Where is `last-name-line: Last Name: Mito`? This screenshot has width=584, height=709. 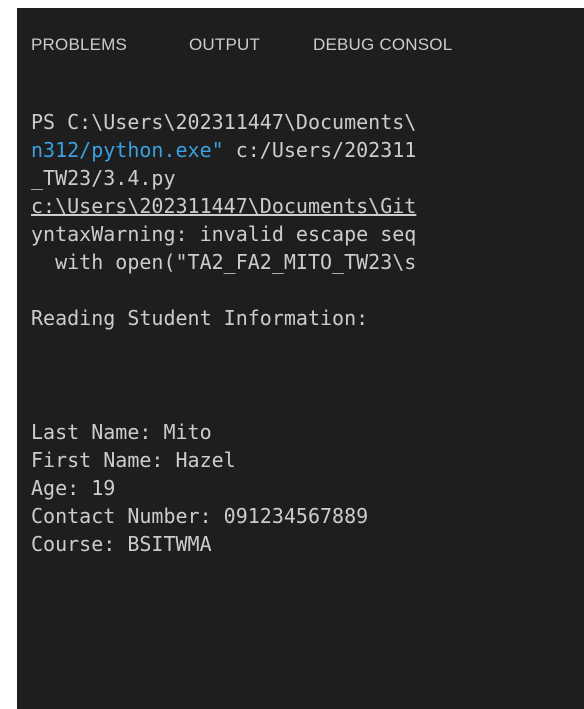 last-name-line: Last Name: Mito is located at coordinates (121, 432).